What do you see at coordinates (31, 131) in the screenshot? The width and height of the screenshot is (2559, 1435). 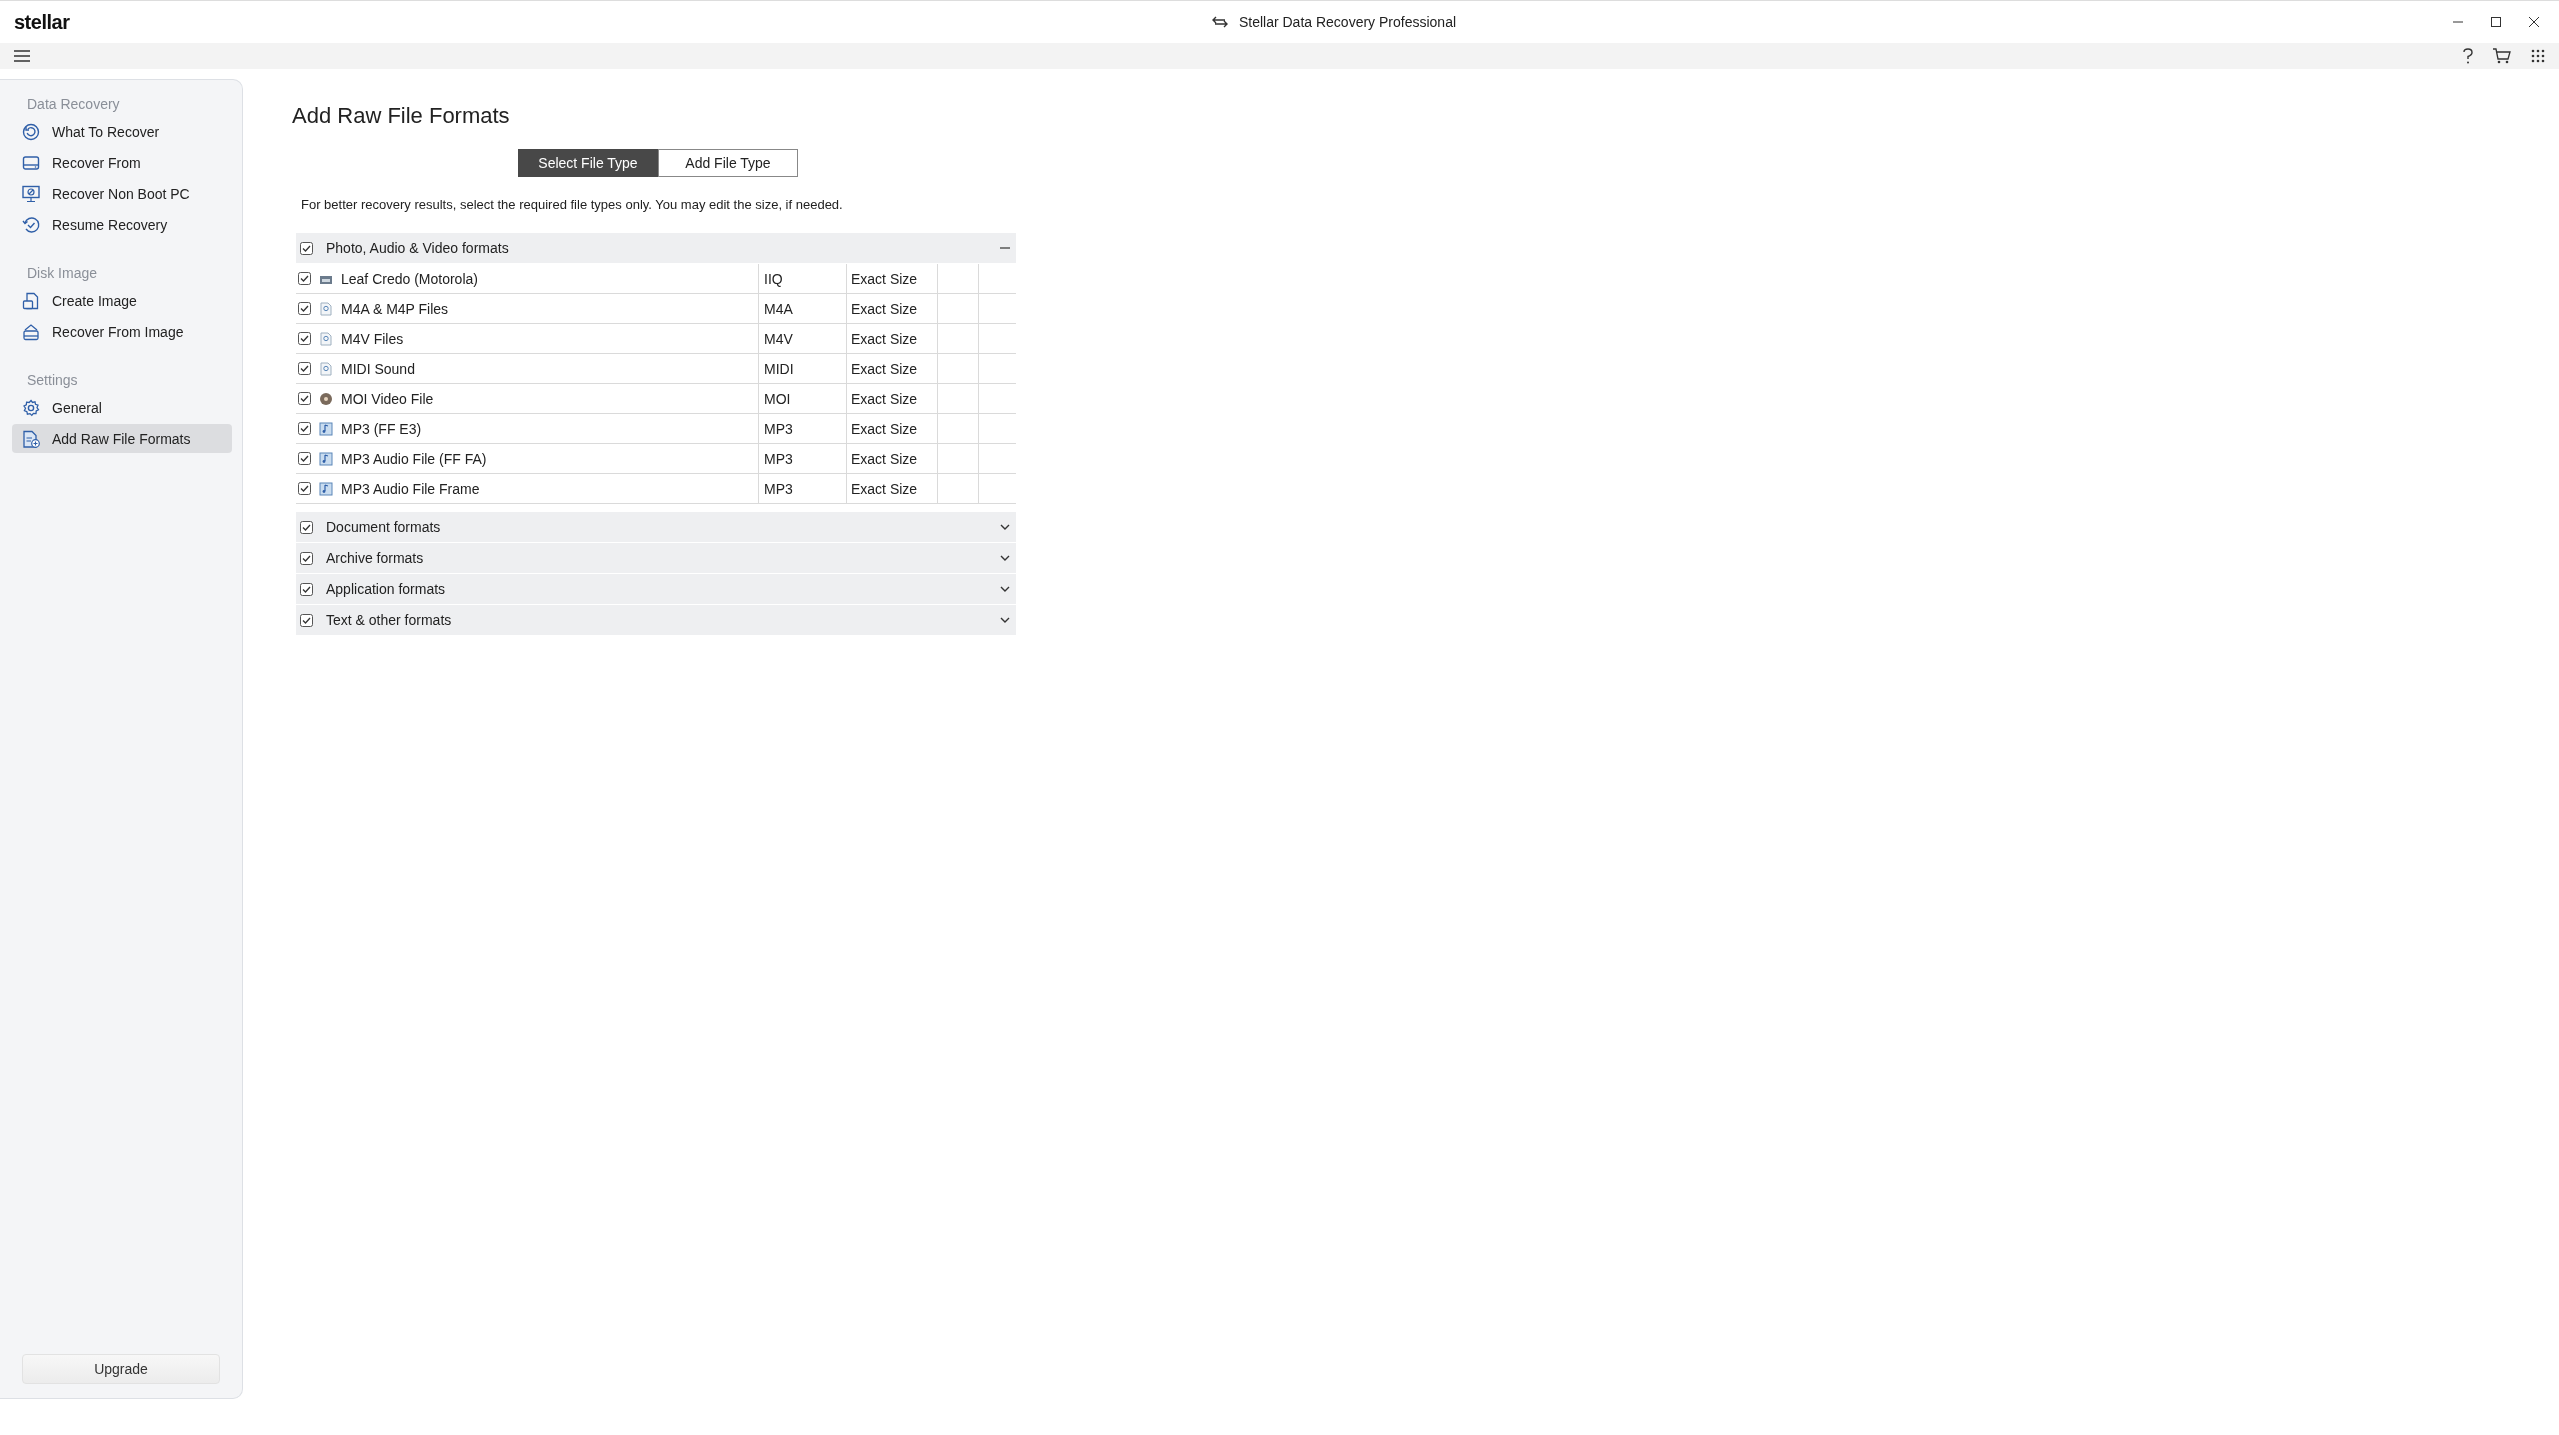 I see `refresh-circle-icon` at bounding box center [31, 131].